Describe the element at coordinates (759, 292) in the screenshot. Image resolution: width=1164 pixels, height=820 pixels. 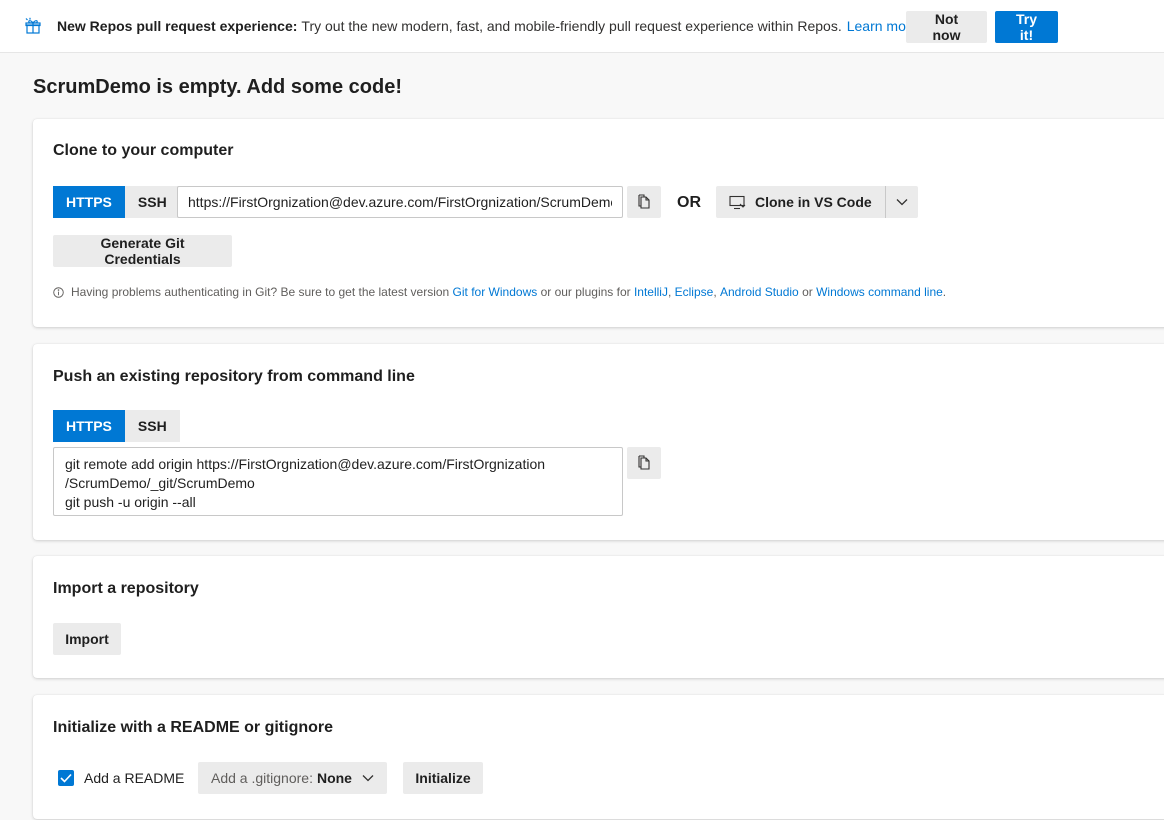
I see `android-studio-link: Android Studio` at that location.